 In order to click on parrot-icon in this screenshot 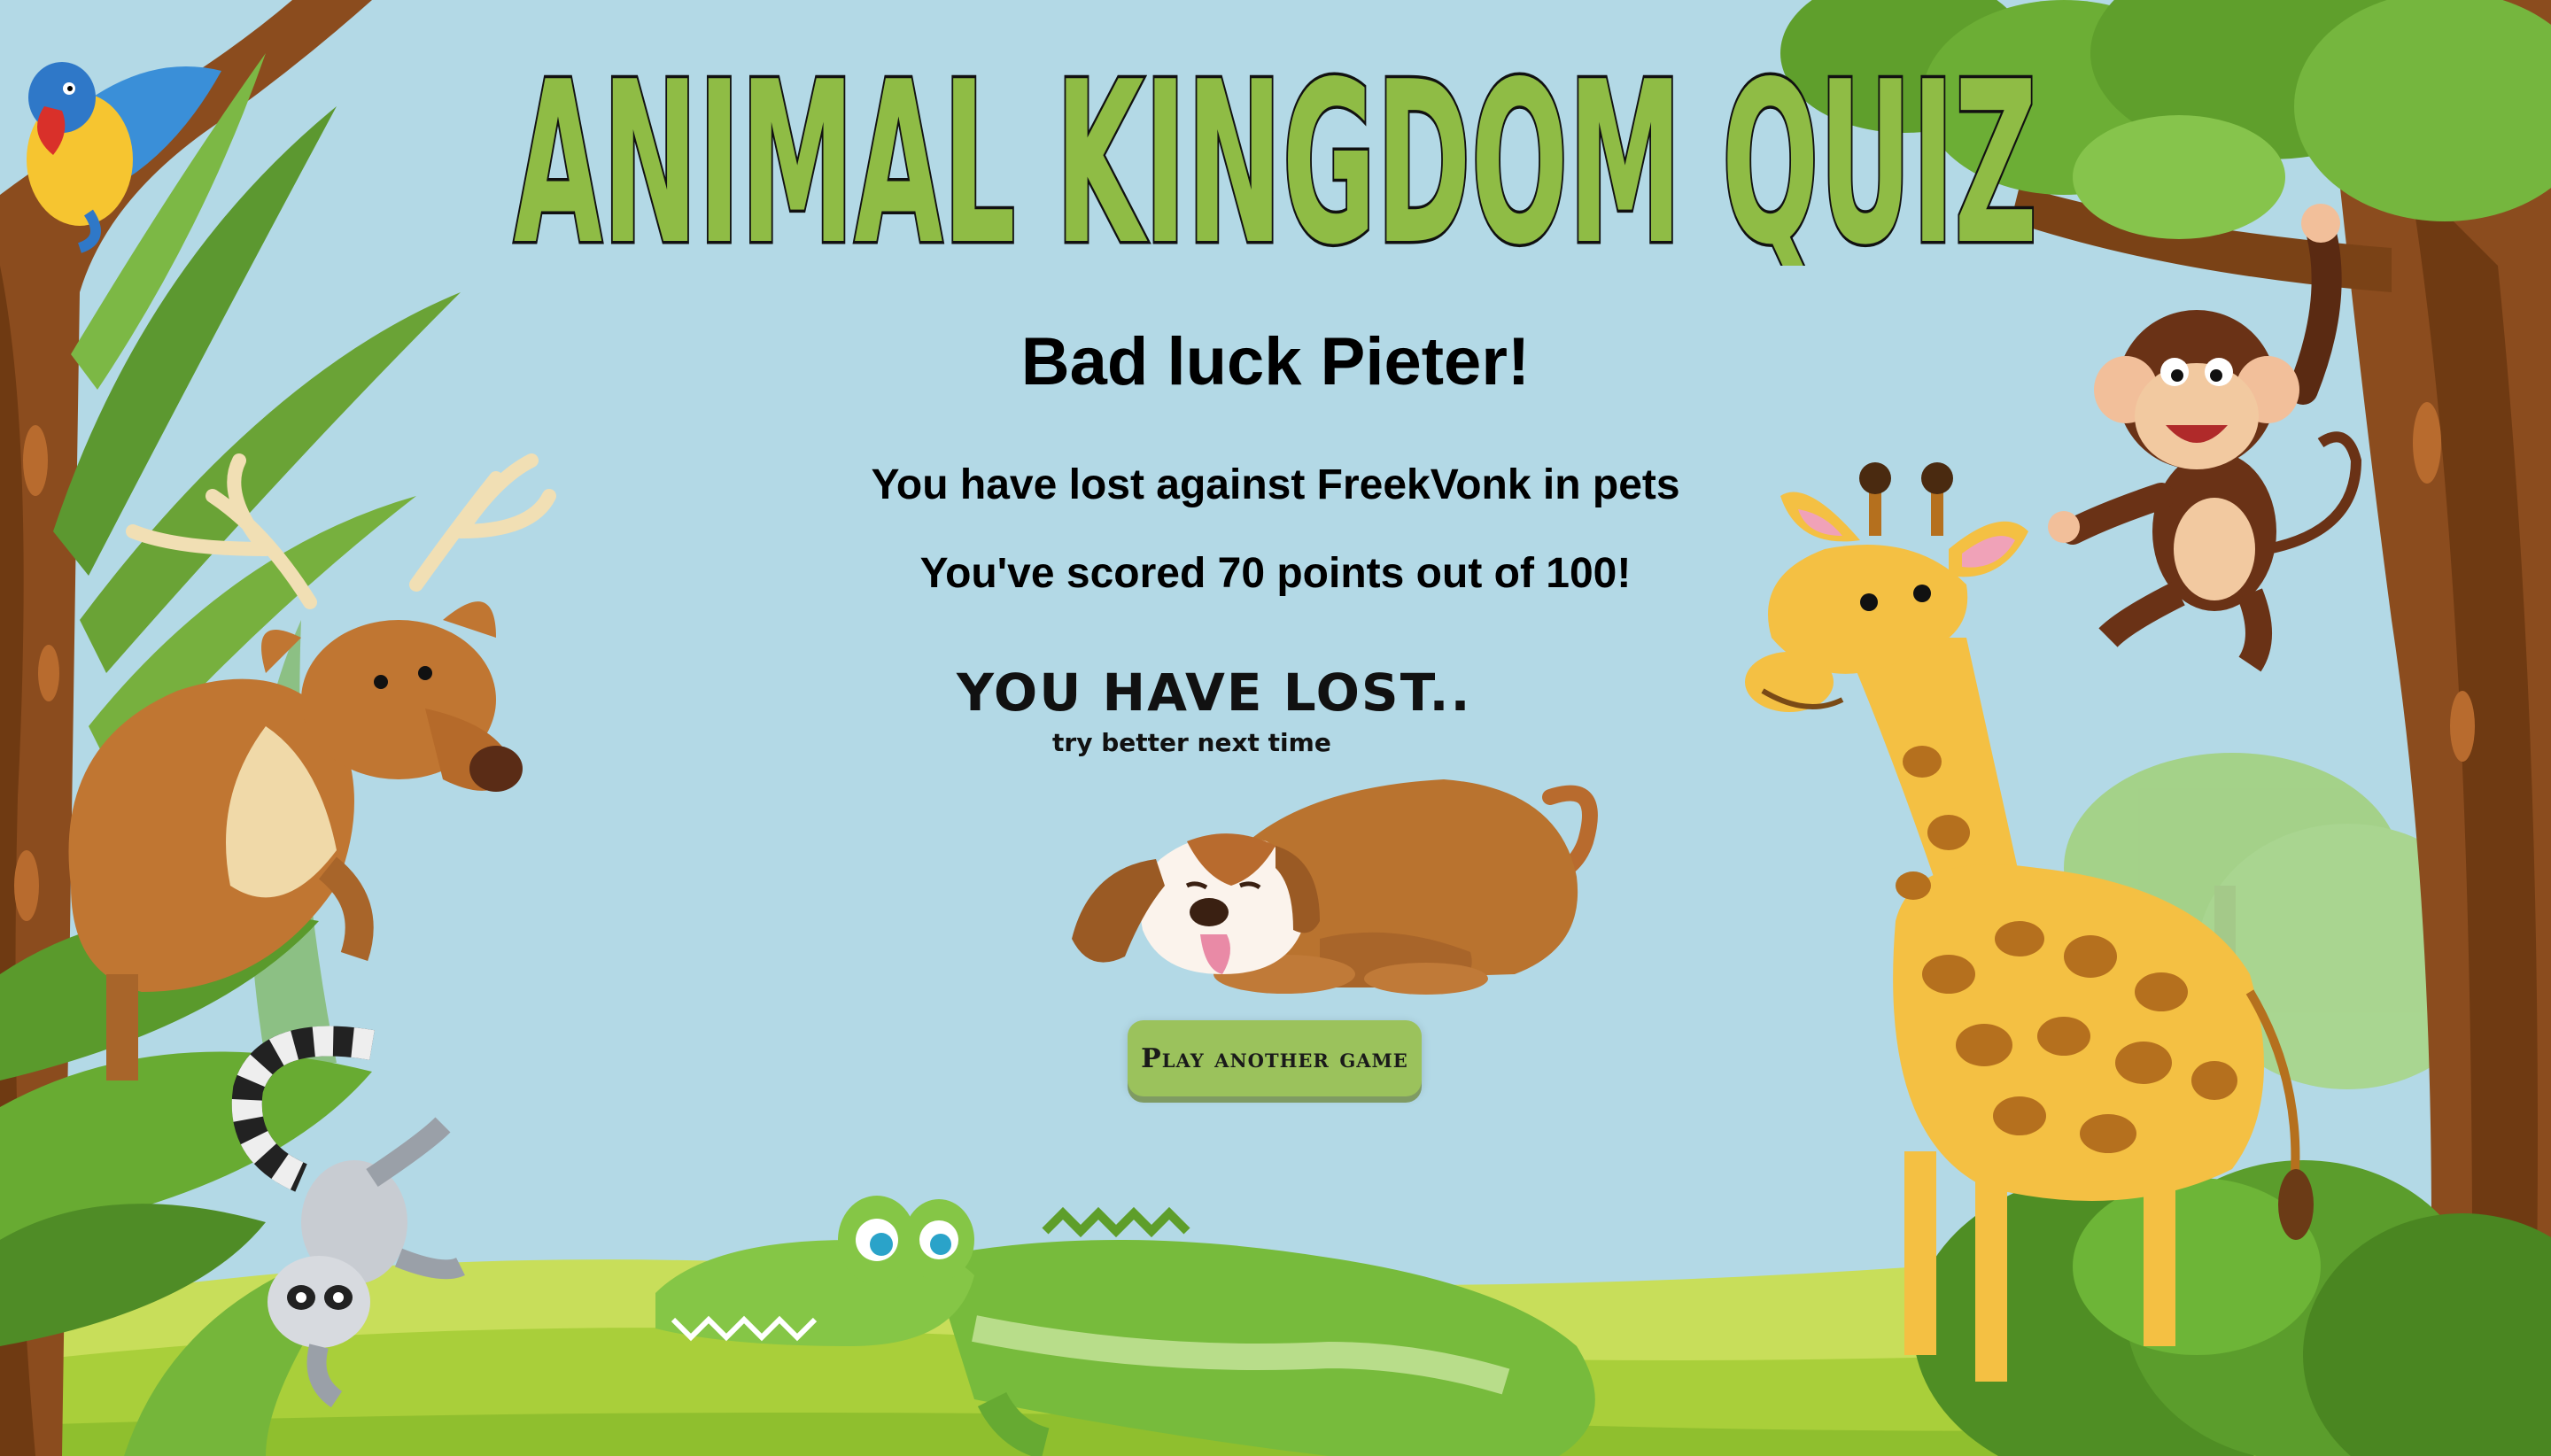, I will do `click(124, 157)`.